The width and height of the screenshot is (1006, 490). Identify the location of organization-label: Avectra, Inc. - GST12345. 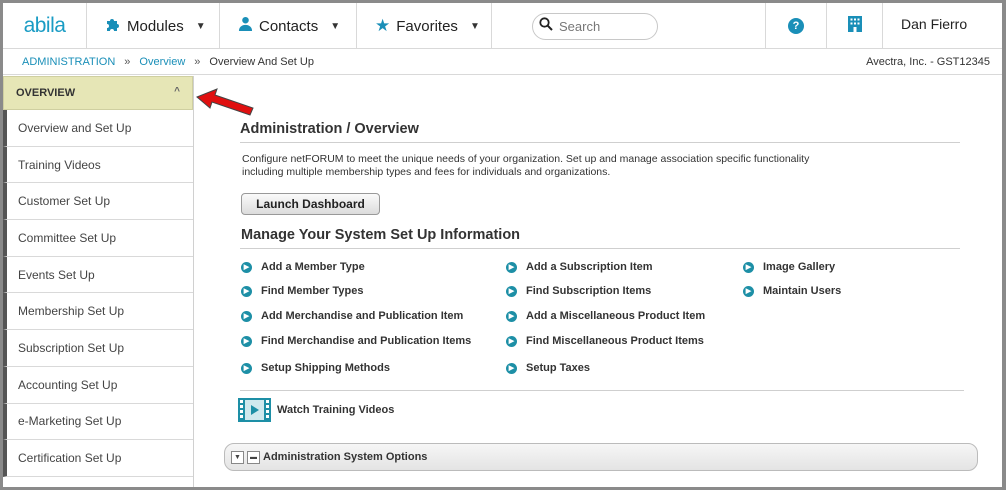
(928, 62).